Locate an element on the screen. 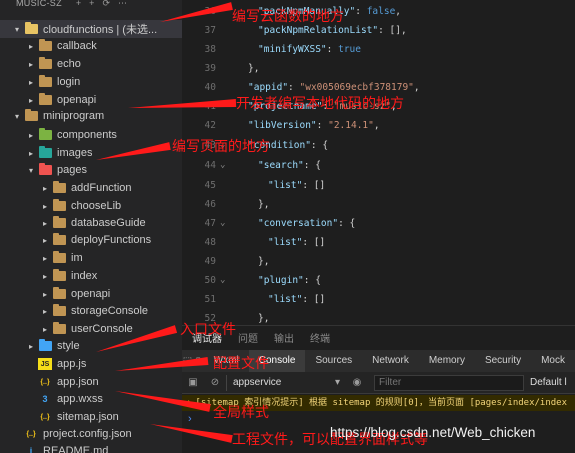 The height and width of the screenshot is (453, 575). line-number: 46 is located at coordinates (210, 204).